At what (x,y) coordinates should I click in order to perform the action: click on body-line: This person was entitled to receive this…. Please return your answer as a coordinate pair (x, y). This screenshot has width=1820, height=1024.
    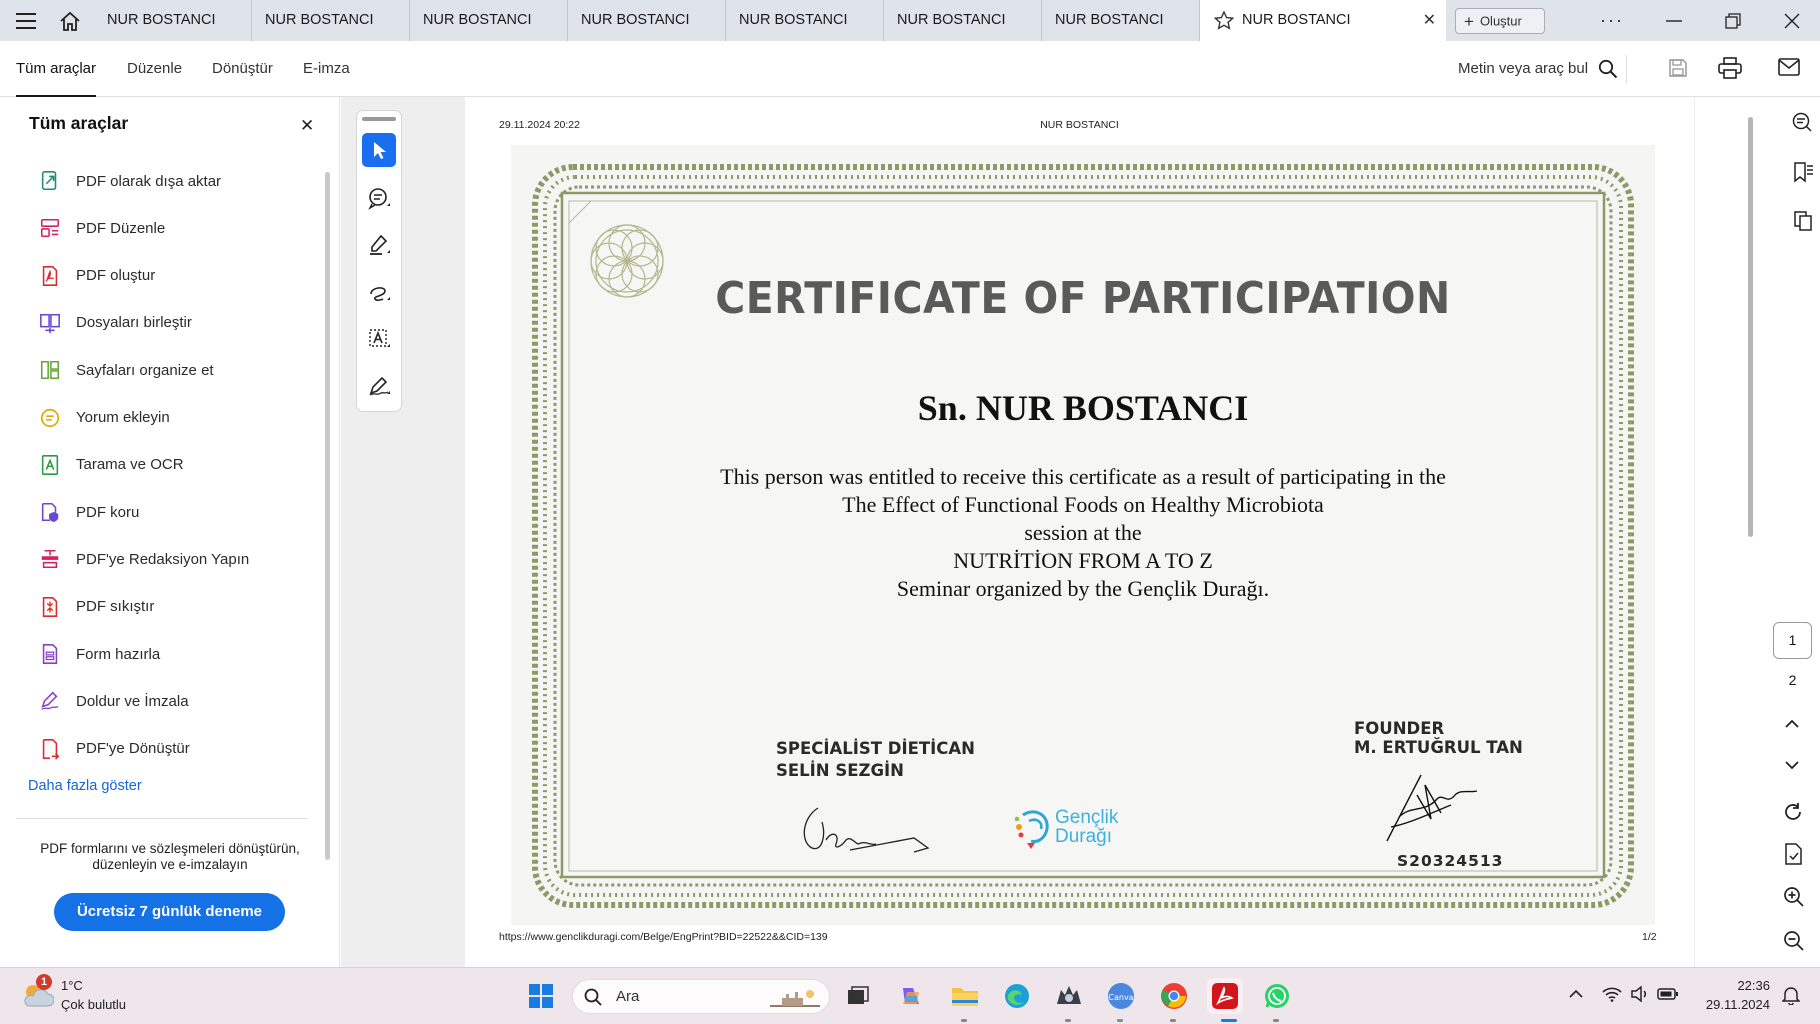
    Looking at the image, I should click on (1083, 476).